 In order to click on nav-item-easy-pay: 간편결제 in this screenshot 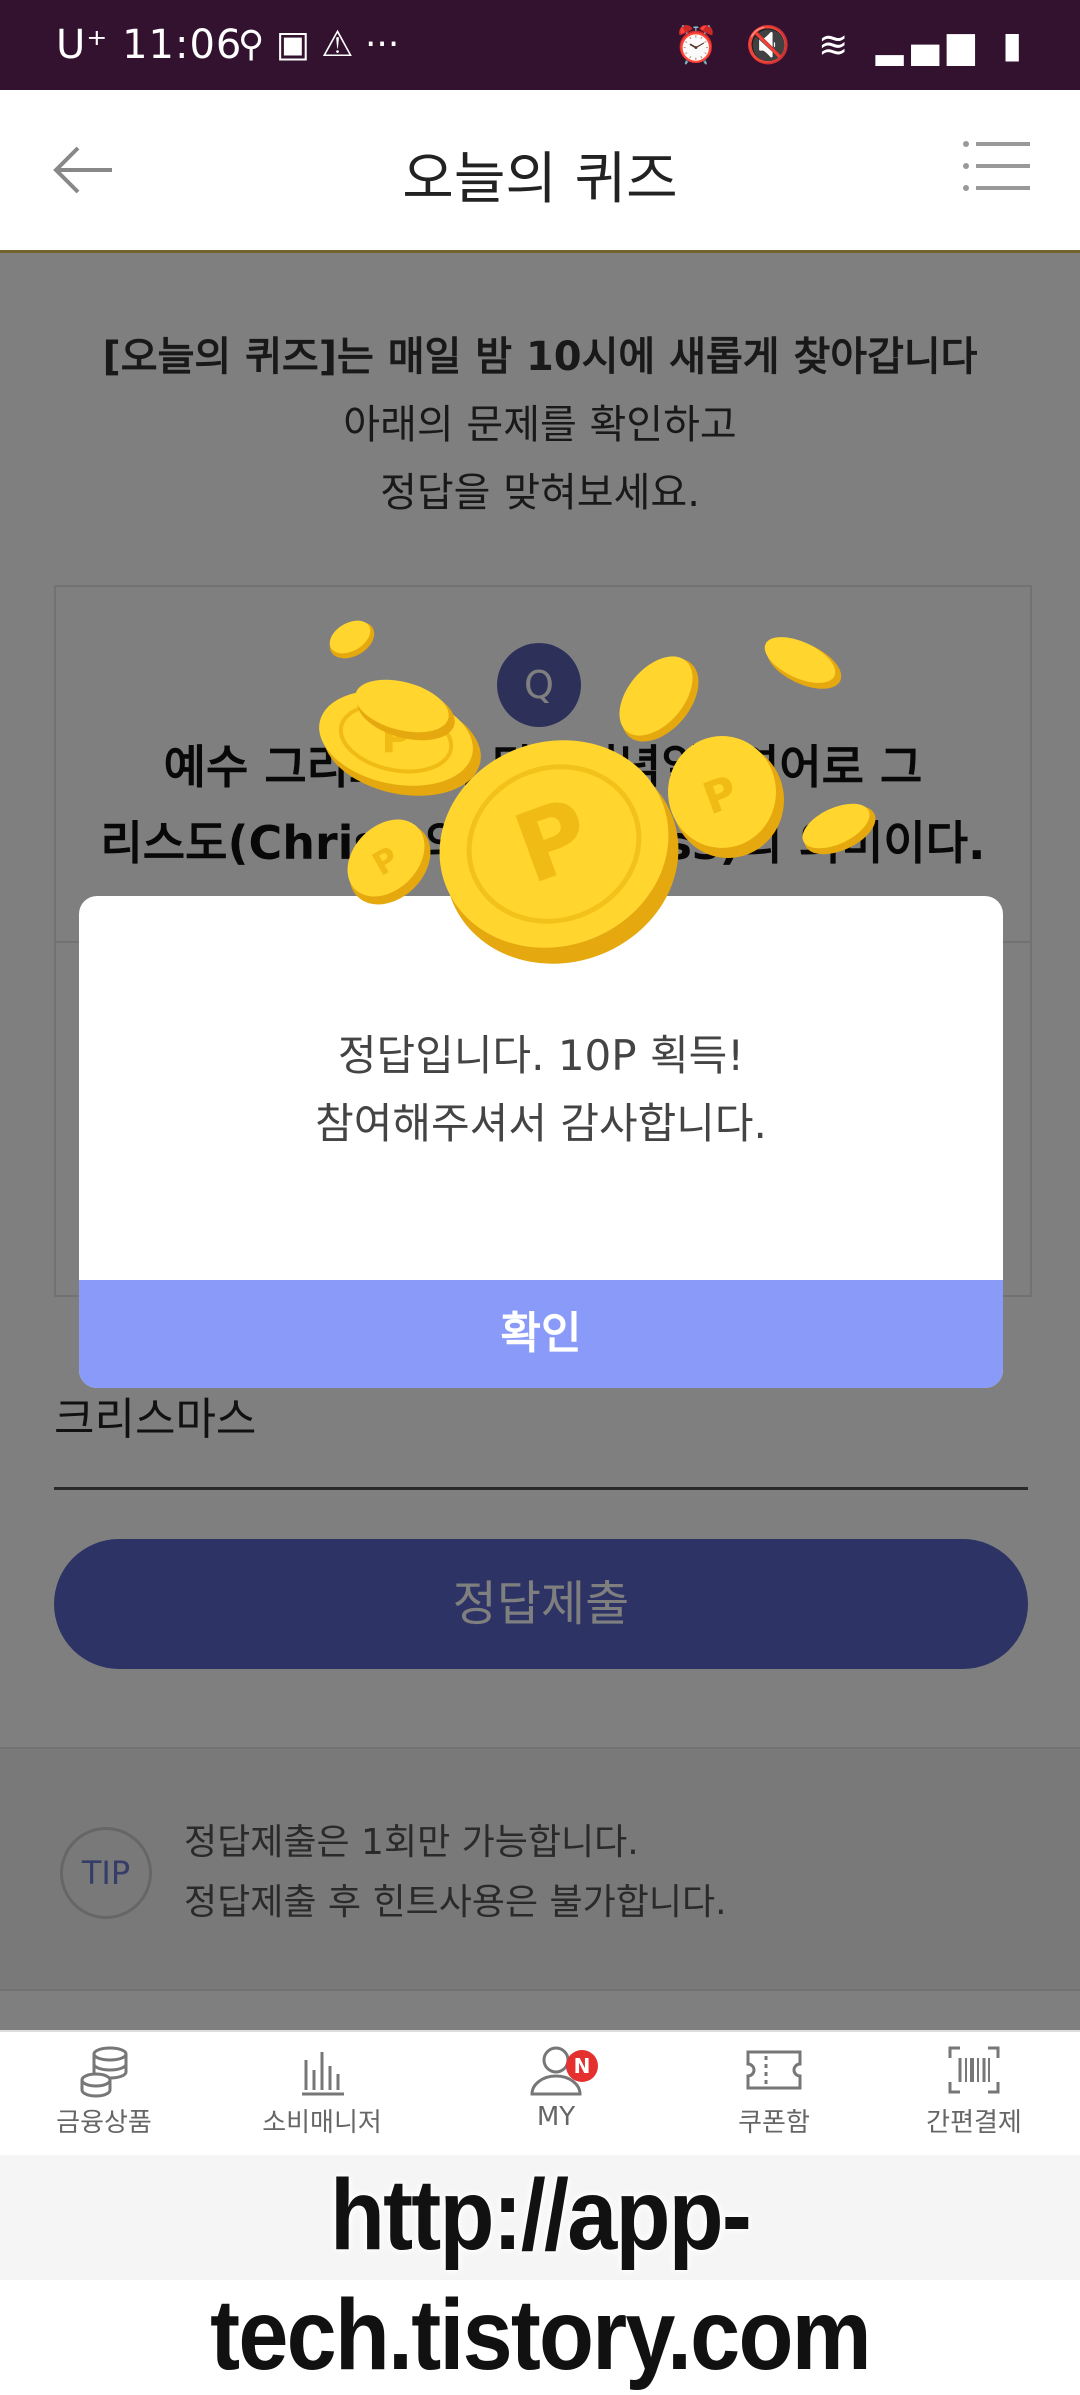, I will do `click(974, 2089)`.